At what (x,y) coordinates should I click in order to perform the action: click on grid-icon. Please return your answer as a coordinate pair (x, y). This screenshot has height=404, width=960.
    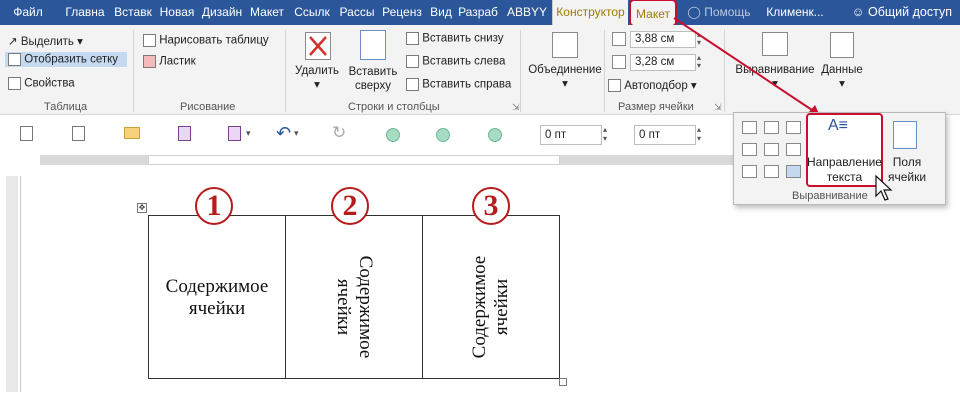
    Looking at the image, I should click on (14, 59).